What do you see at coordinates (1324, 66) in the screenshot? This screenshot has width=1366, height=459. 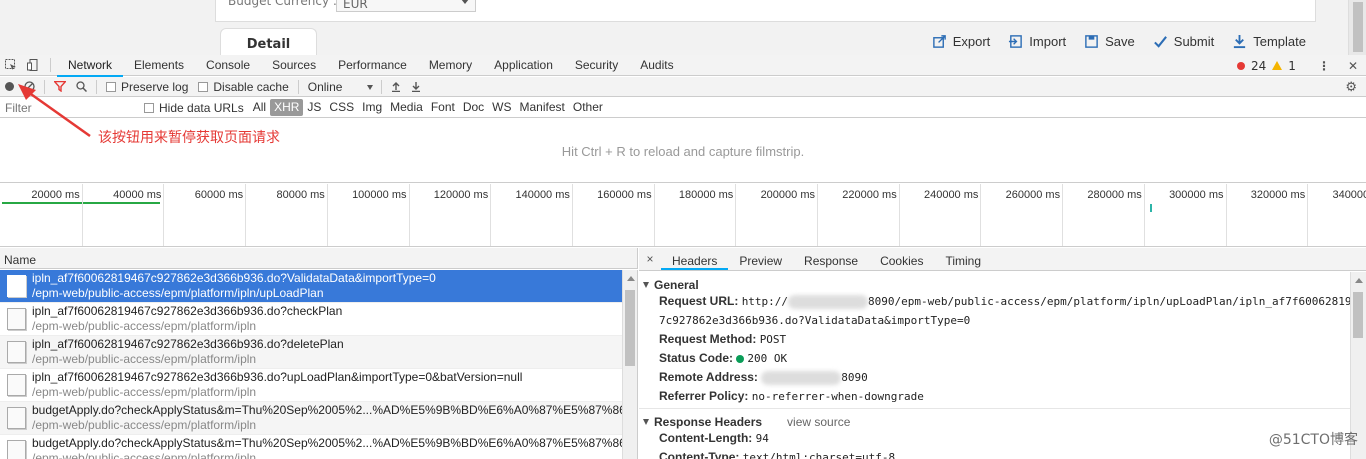 I see `more-options-icon: ⋮` at bounding box center [1324, 66].